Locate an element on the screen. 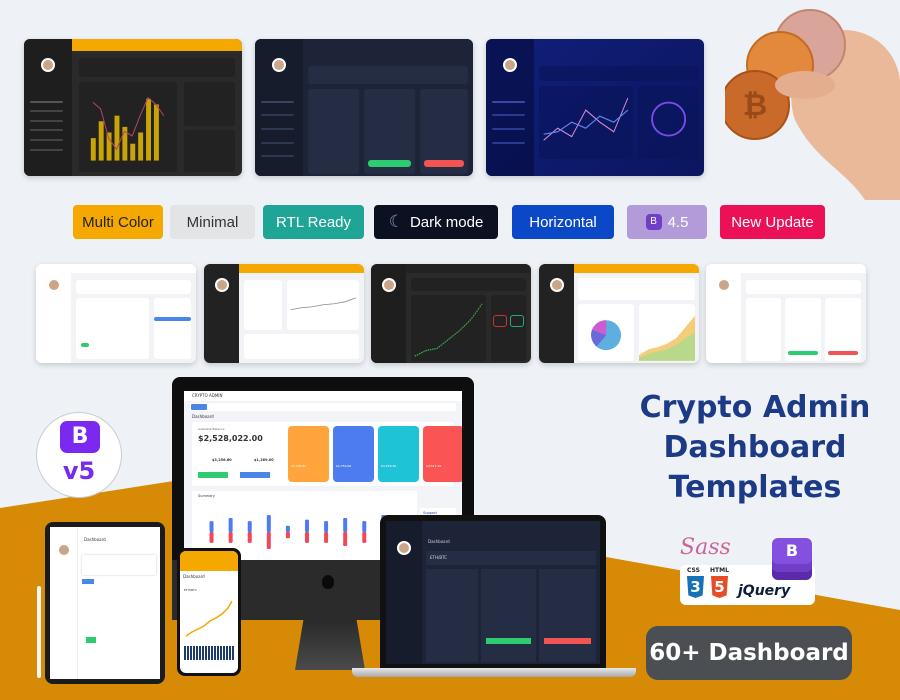 The width and height of the screenshot is (900, 700). phone-screen: Dashboard ETH/BTC is located at coordinates (209, 612).